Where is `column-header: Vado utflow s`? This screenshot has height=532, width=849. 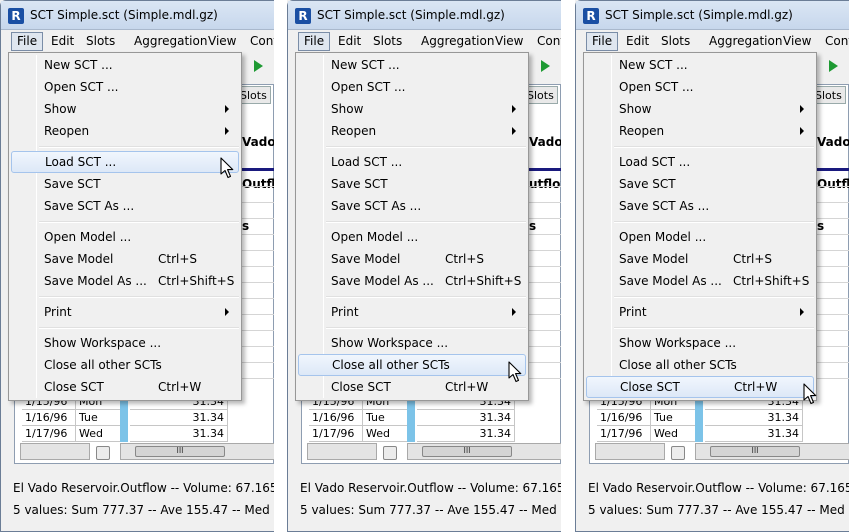
column-header: Vado utflow s is located at coordinates (545, 184).